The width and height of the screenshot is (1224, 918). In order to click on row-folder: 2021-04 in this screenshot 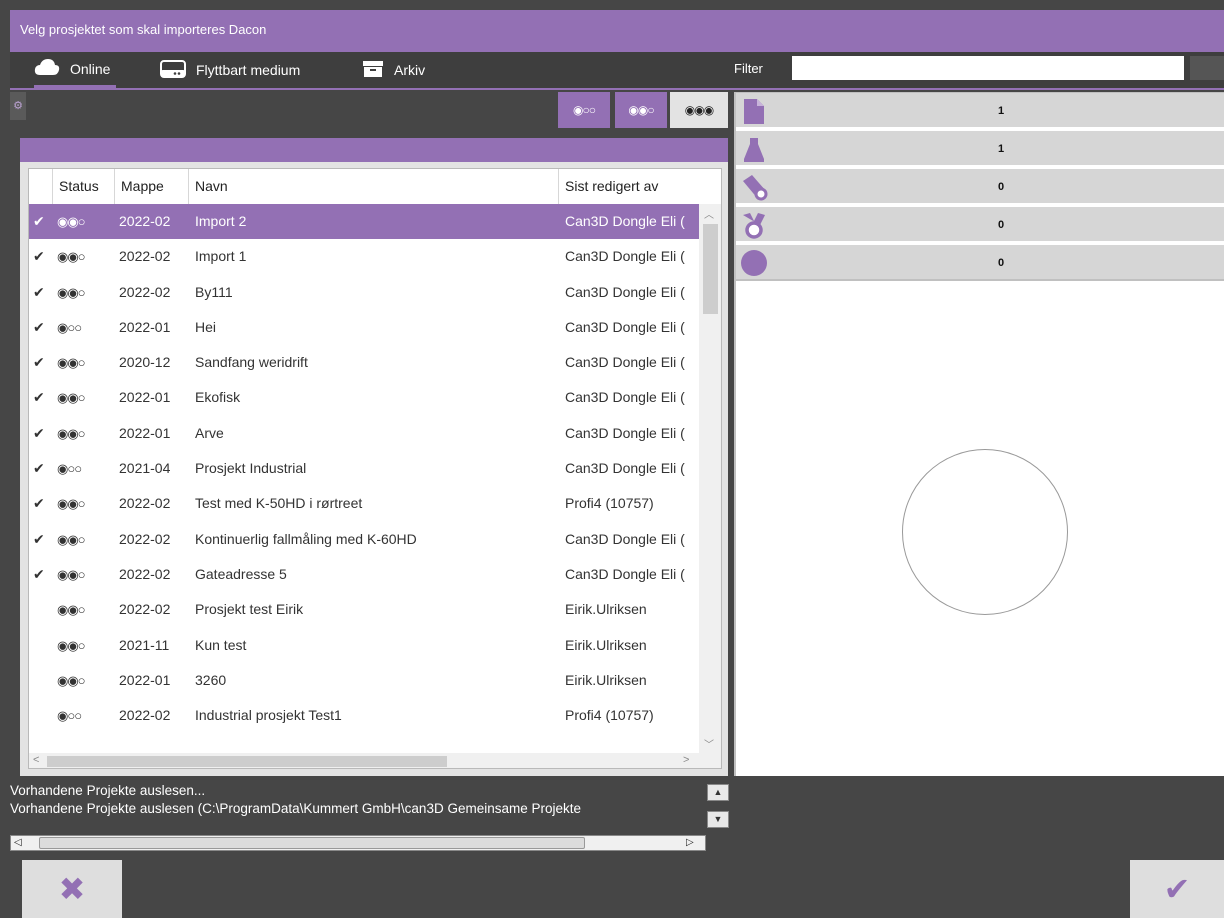, I will do `click(145, 468)`.